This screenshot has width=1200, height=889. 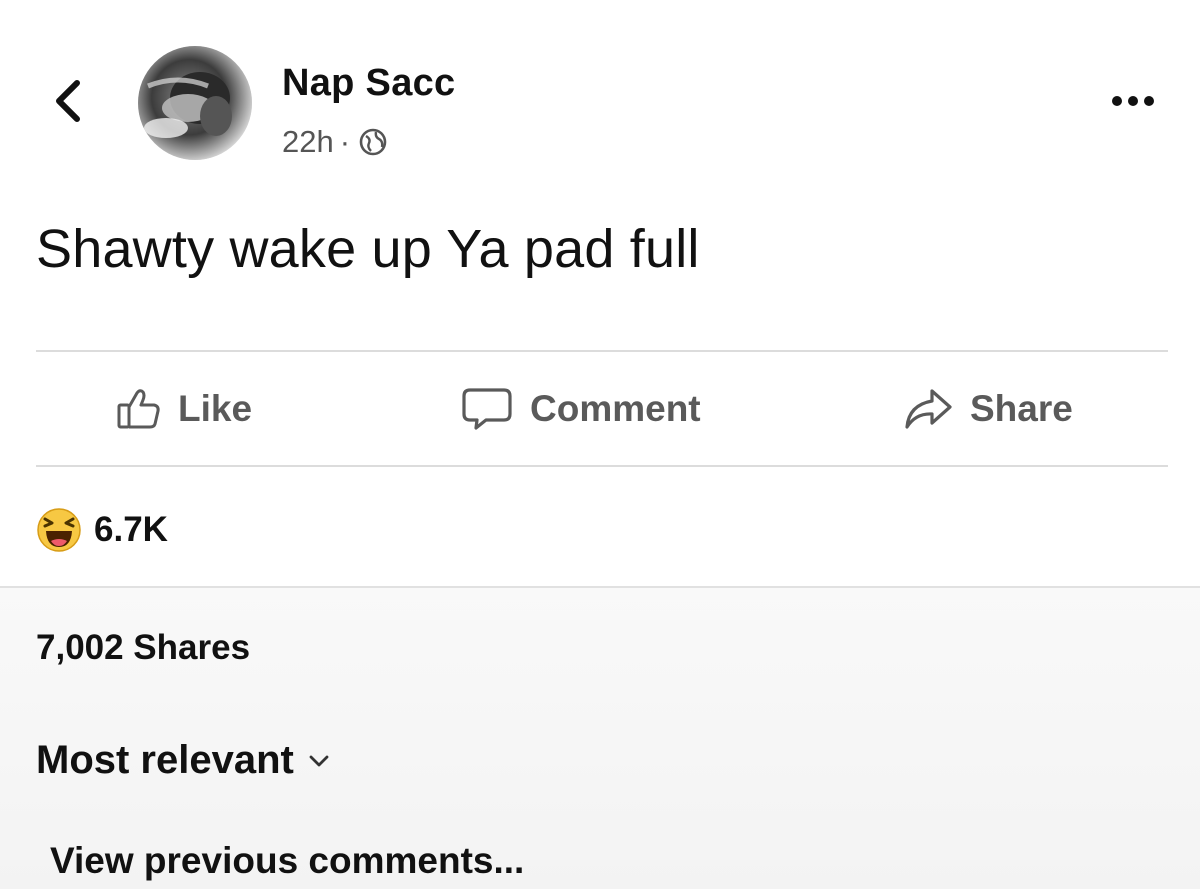 I want to click on post-body-text: Shawty wake up Ya pad full, so click(x=368, y=249).